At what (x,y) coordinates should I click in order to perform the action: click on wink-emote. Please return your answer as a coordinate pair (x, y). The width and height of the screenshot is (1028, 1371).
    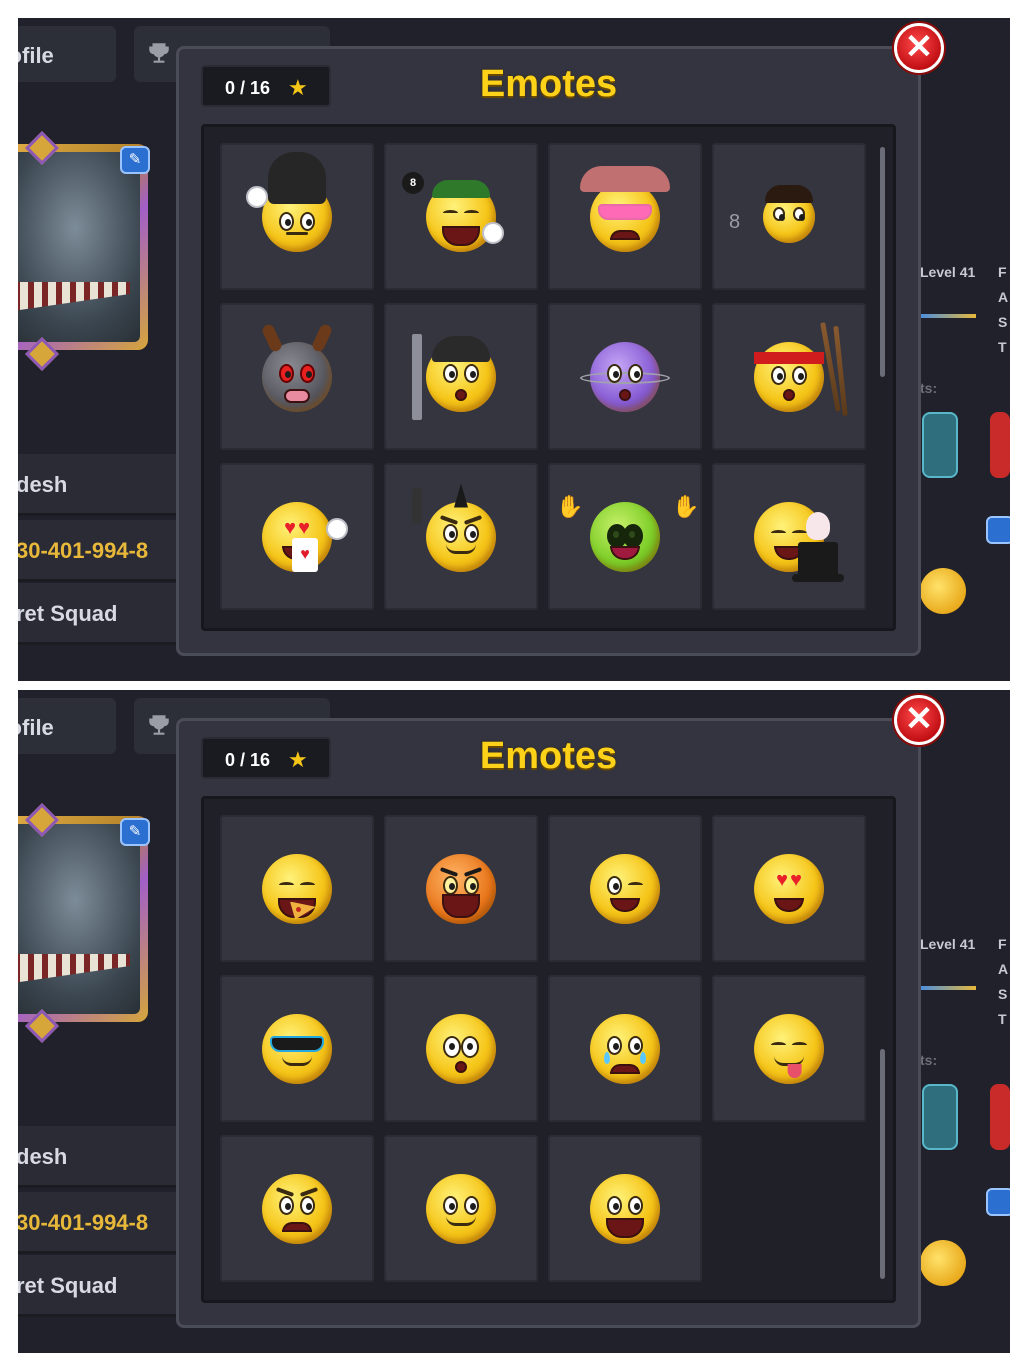
    Looking at the image, I should click on (625, 888).